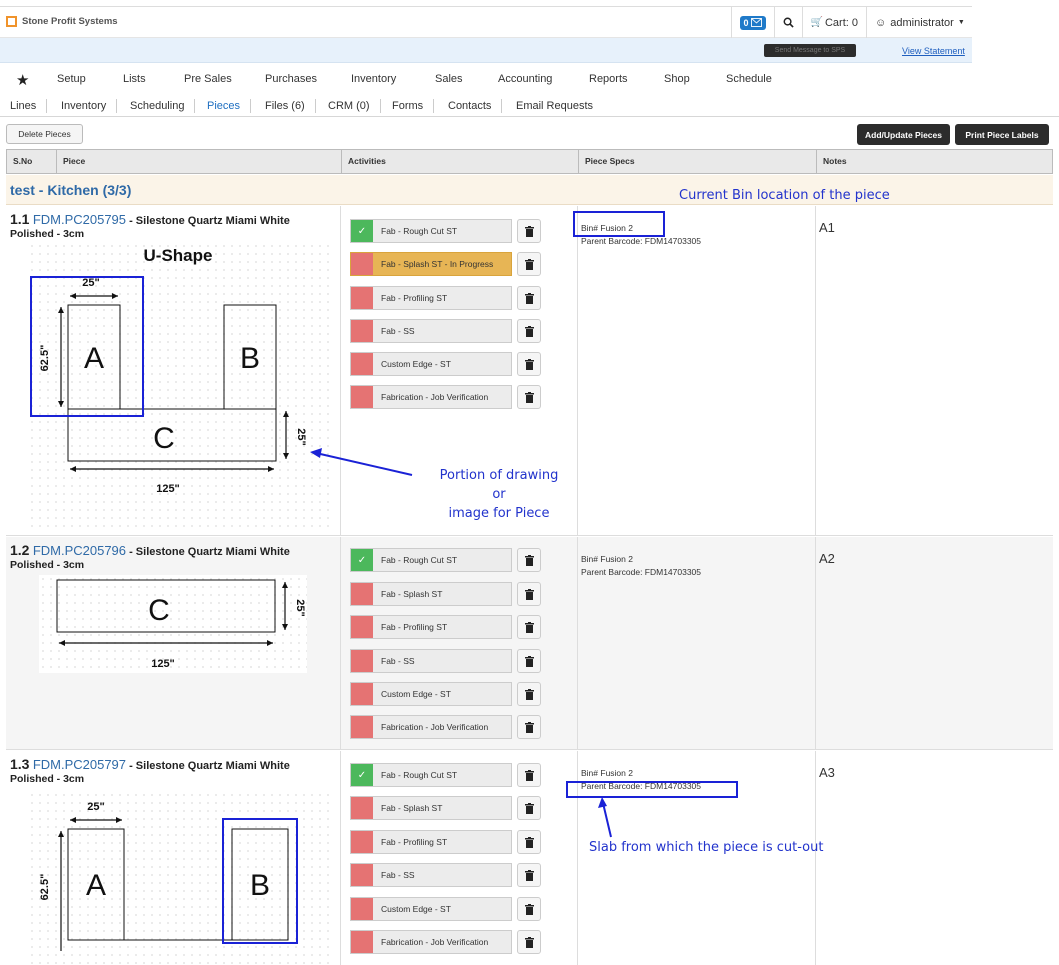 The image size is (1059, 965). What do you see at coordinates (164, 438) in the screenshot?
I see `label-c: C` at bounding box center [164, 438].